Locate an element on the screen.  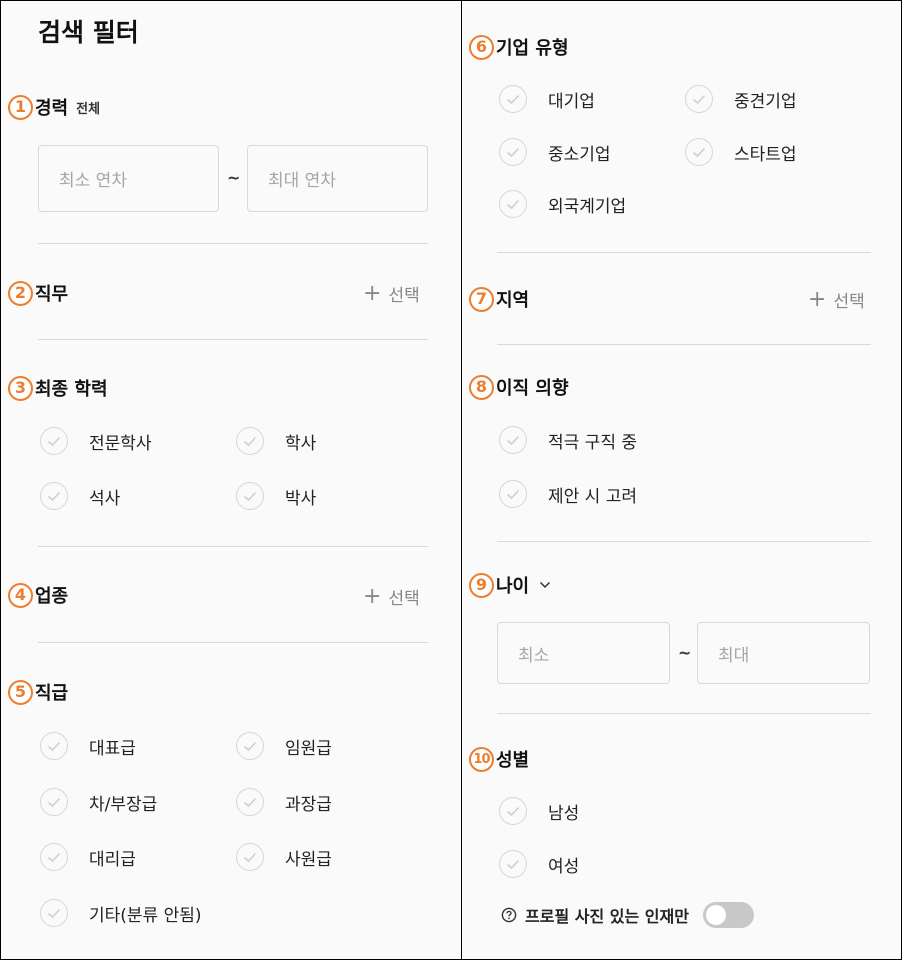
industry-heading: 4 업종 is located at coordinates (38, 595).